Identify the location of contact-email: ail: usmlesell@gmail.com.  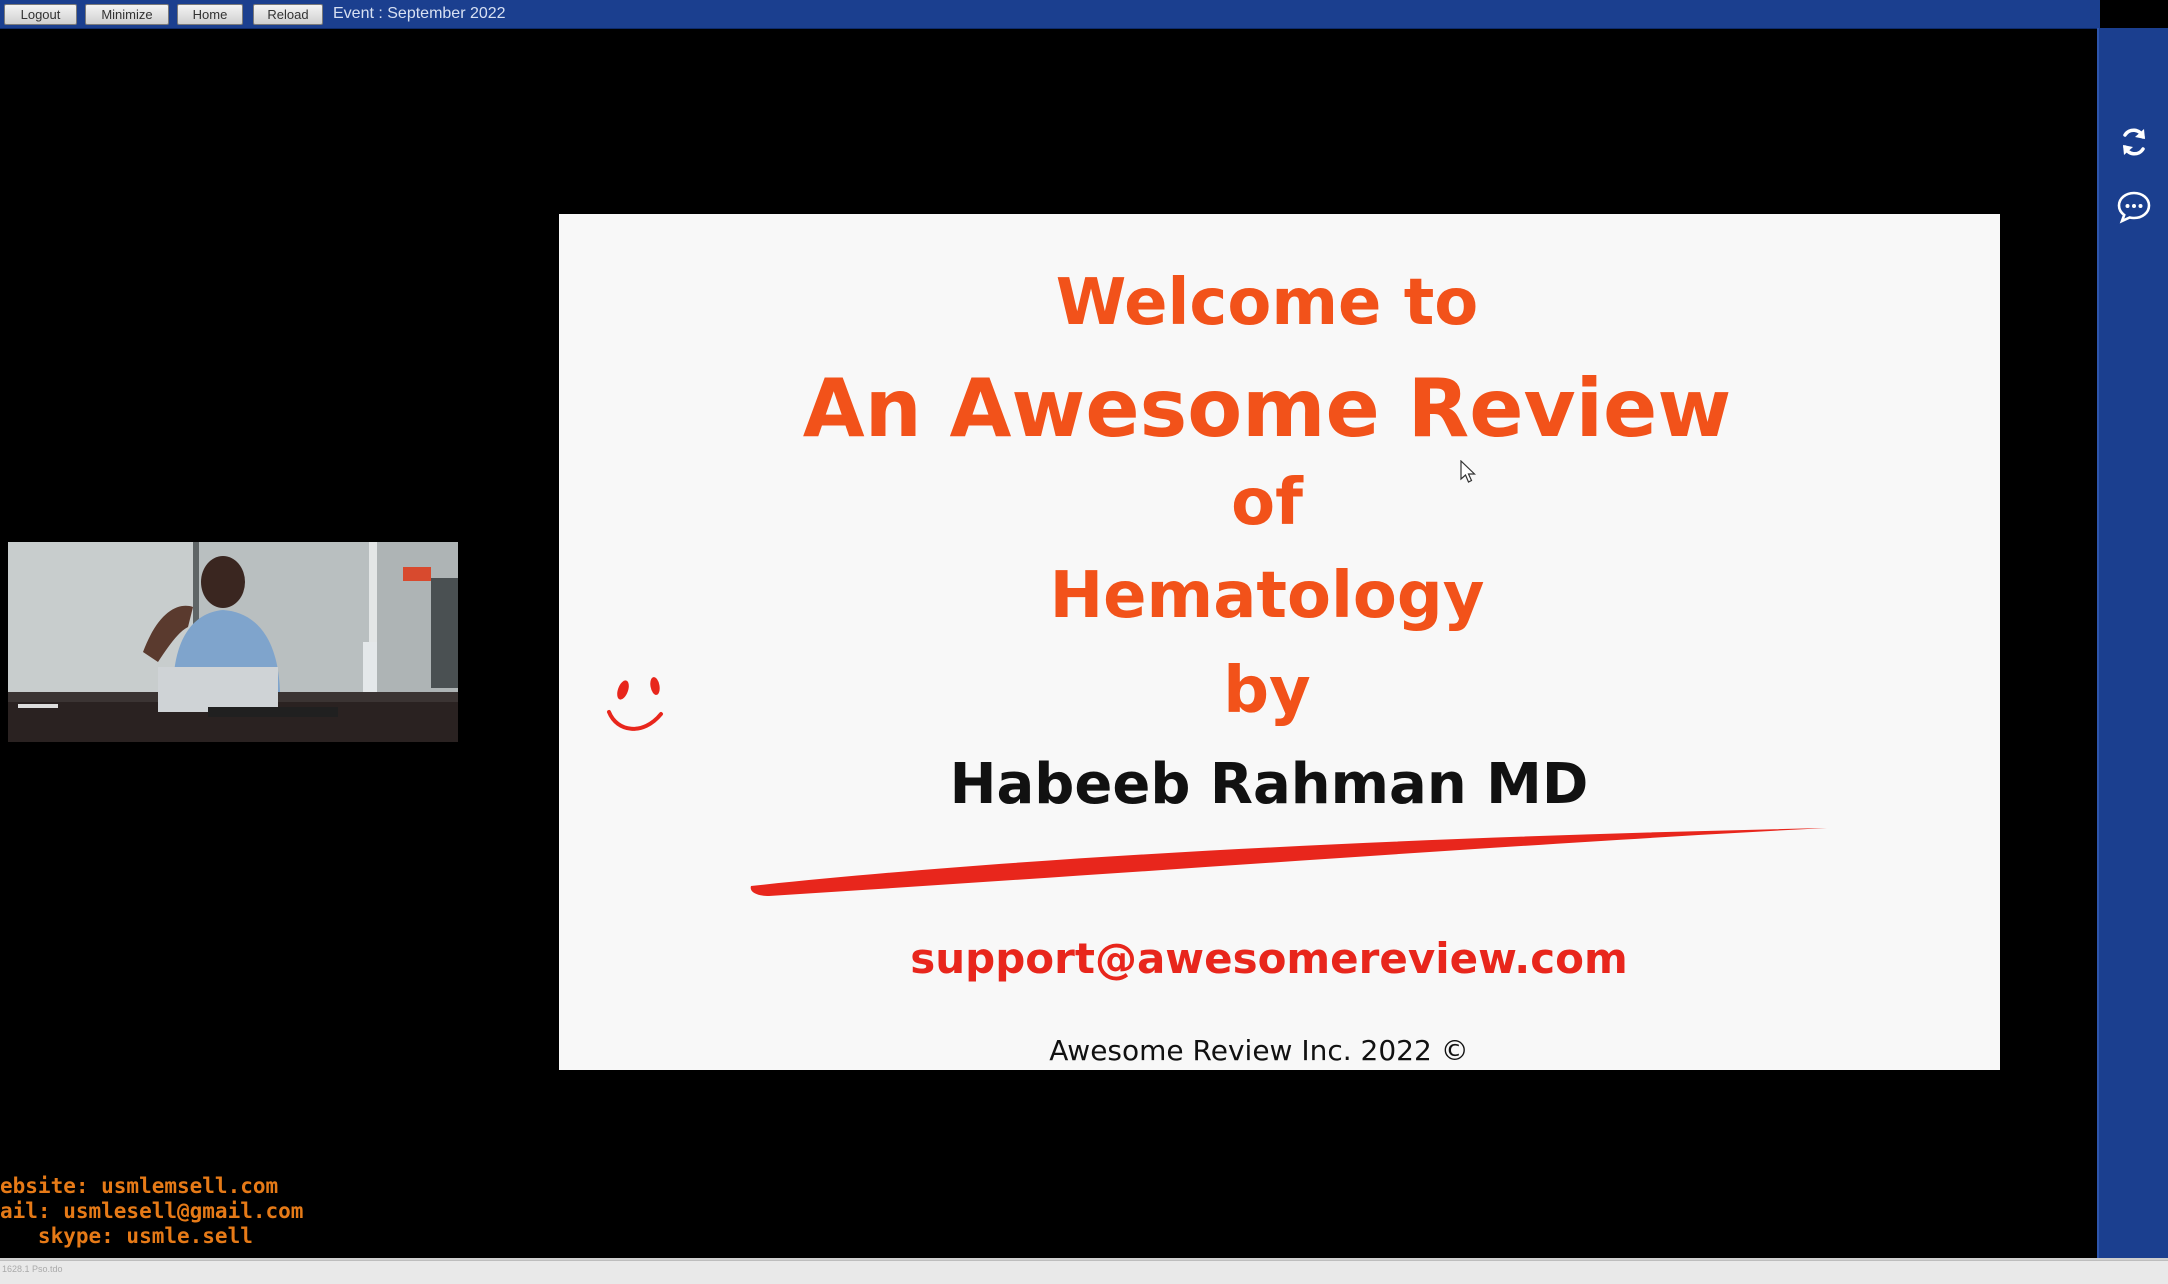
(152, 1211).